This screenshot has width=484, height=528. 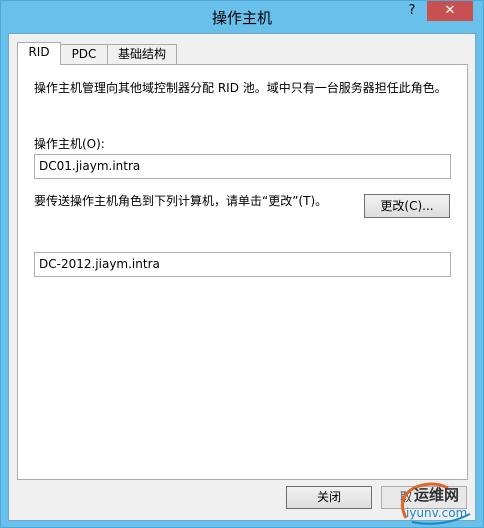 I want to click on tab-infrastructure: 基础结构, so click(x=142, y=54).